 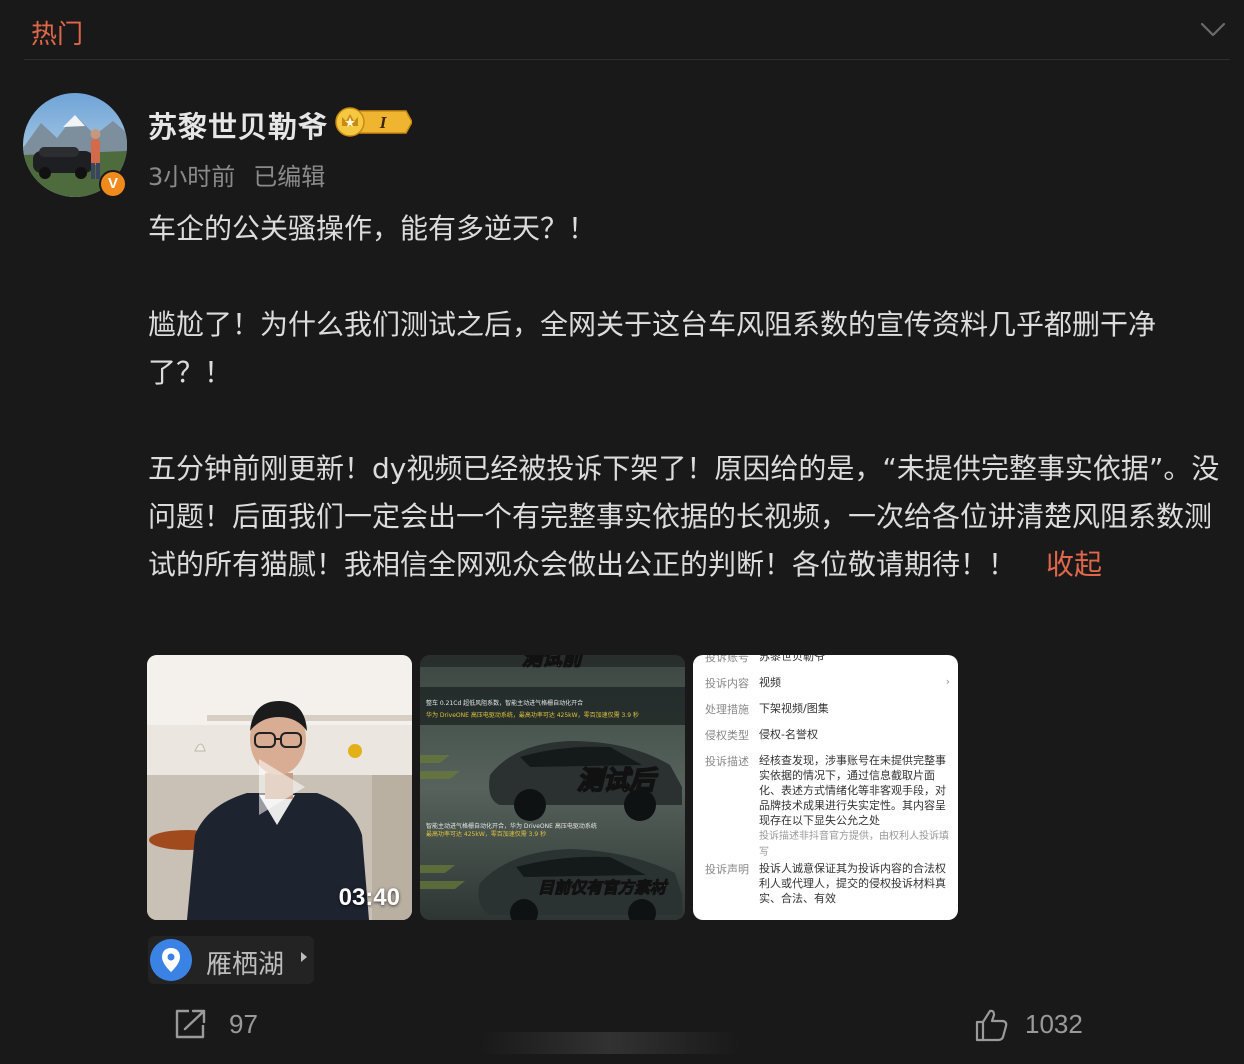 What do you see at coordinates (373, 122) in the screenshot?
I see `crown-rank-icon: I` at bounding box center [373, 122].